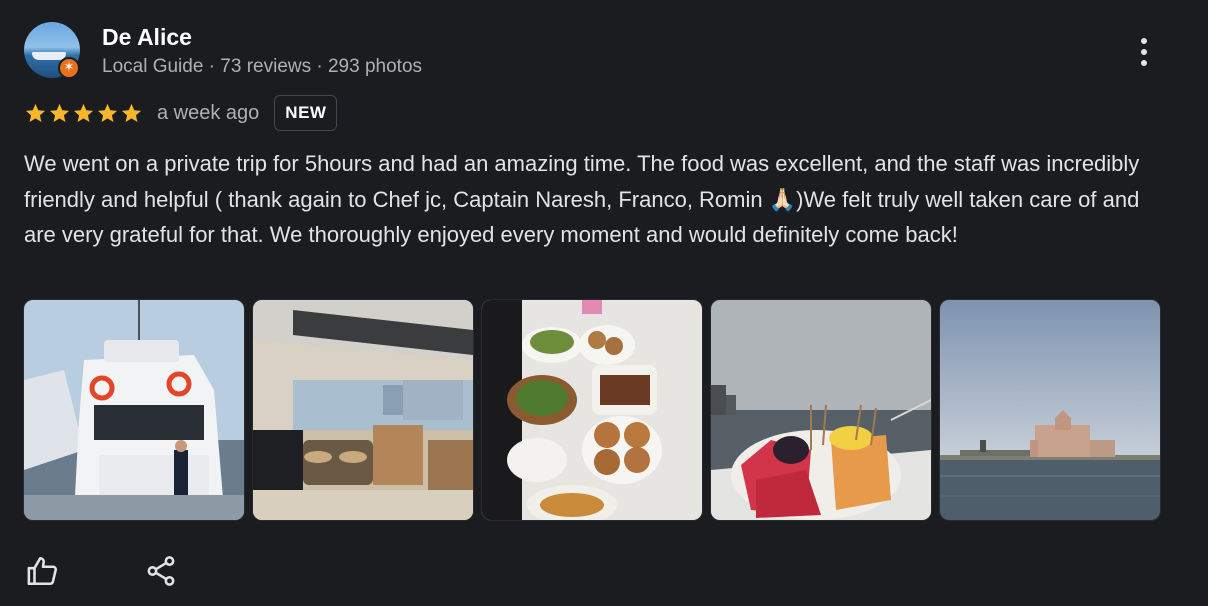  What do you see at coordinates (262, 66) in the screenshot?
I see `reviewer-meta: Local Guide · 73 reviews · 293 photos` at bounding box center [262, 66].